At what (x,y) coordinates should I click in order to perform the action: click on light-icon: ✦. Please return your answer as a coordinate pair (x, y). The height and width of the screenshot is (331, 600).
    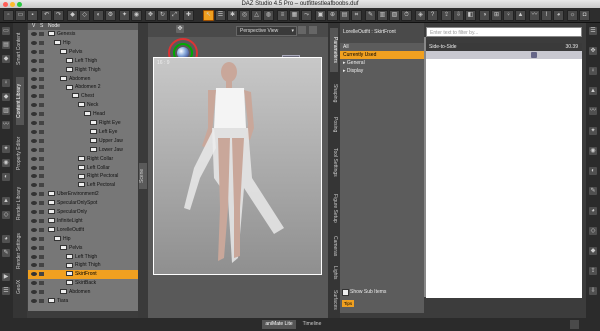
    Looking at the image, I should click on (124, 15).